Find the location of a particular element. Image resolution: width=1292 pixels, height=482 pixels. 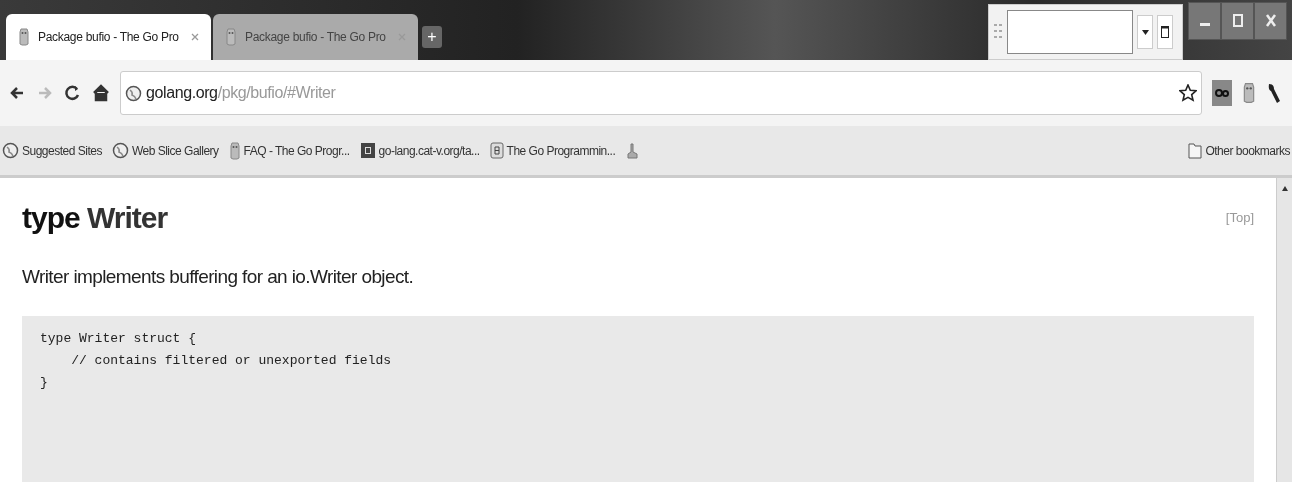

input-field is located at coordinates (1070, 32).